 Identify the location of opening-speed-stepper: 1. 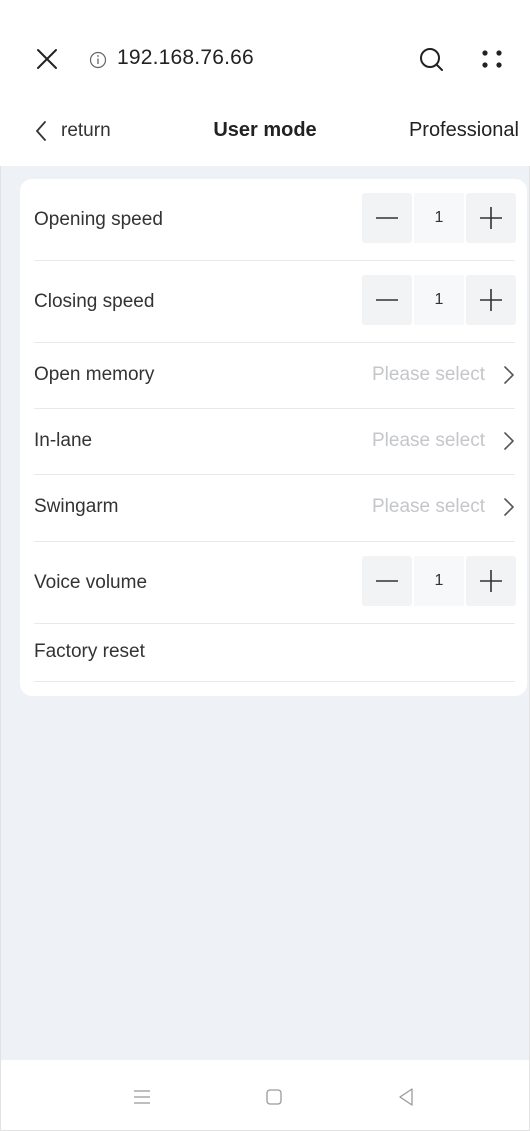
(439, 218).